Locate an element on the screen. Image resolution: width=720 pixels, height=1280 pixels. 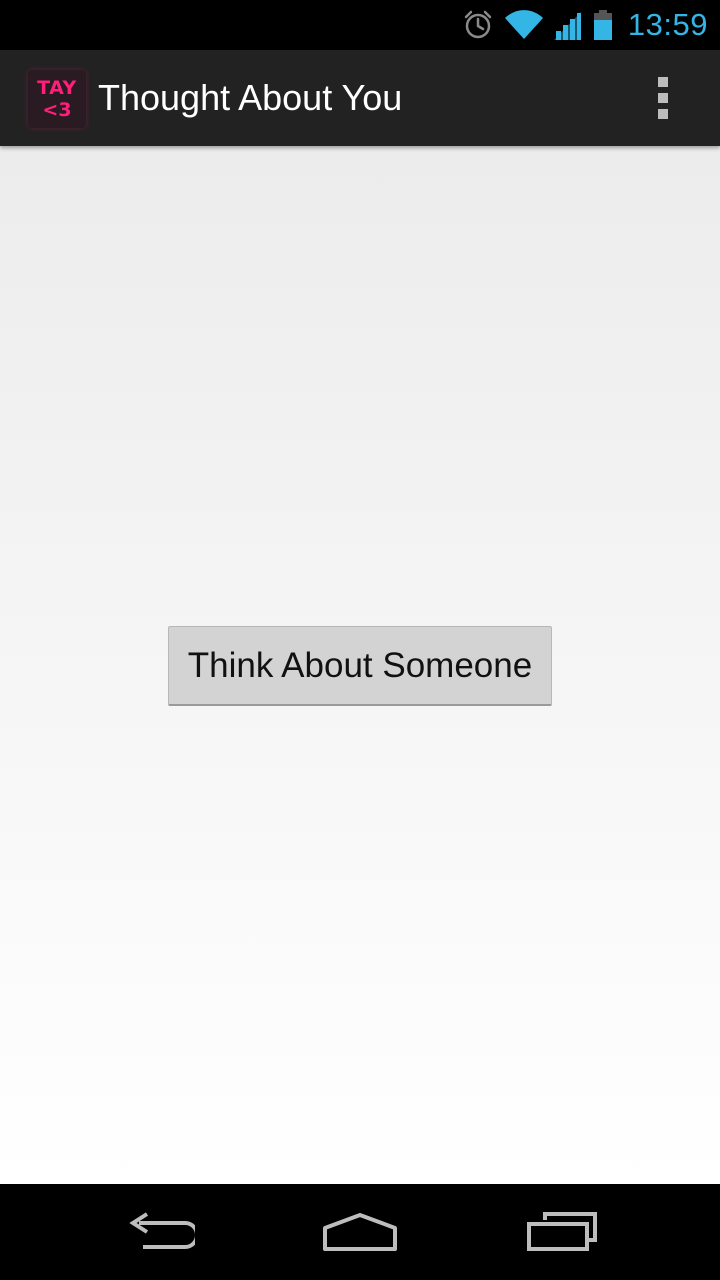
app-icon-text-line1: TAY is located at coordinates (57, 88).